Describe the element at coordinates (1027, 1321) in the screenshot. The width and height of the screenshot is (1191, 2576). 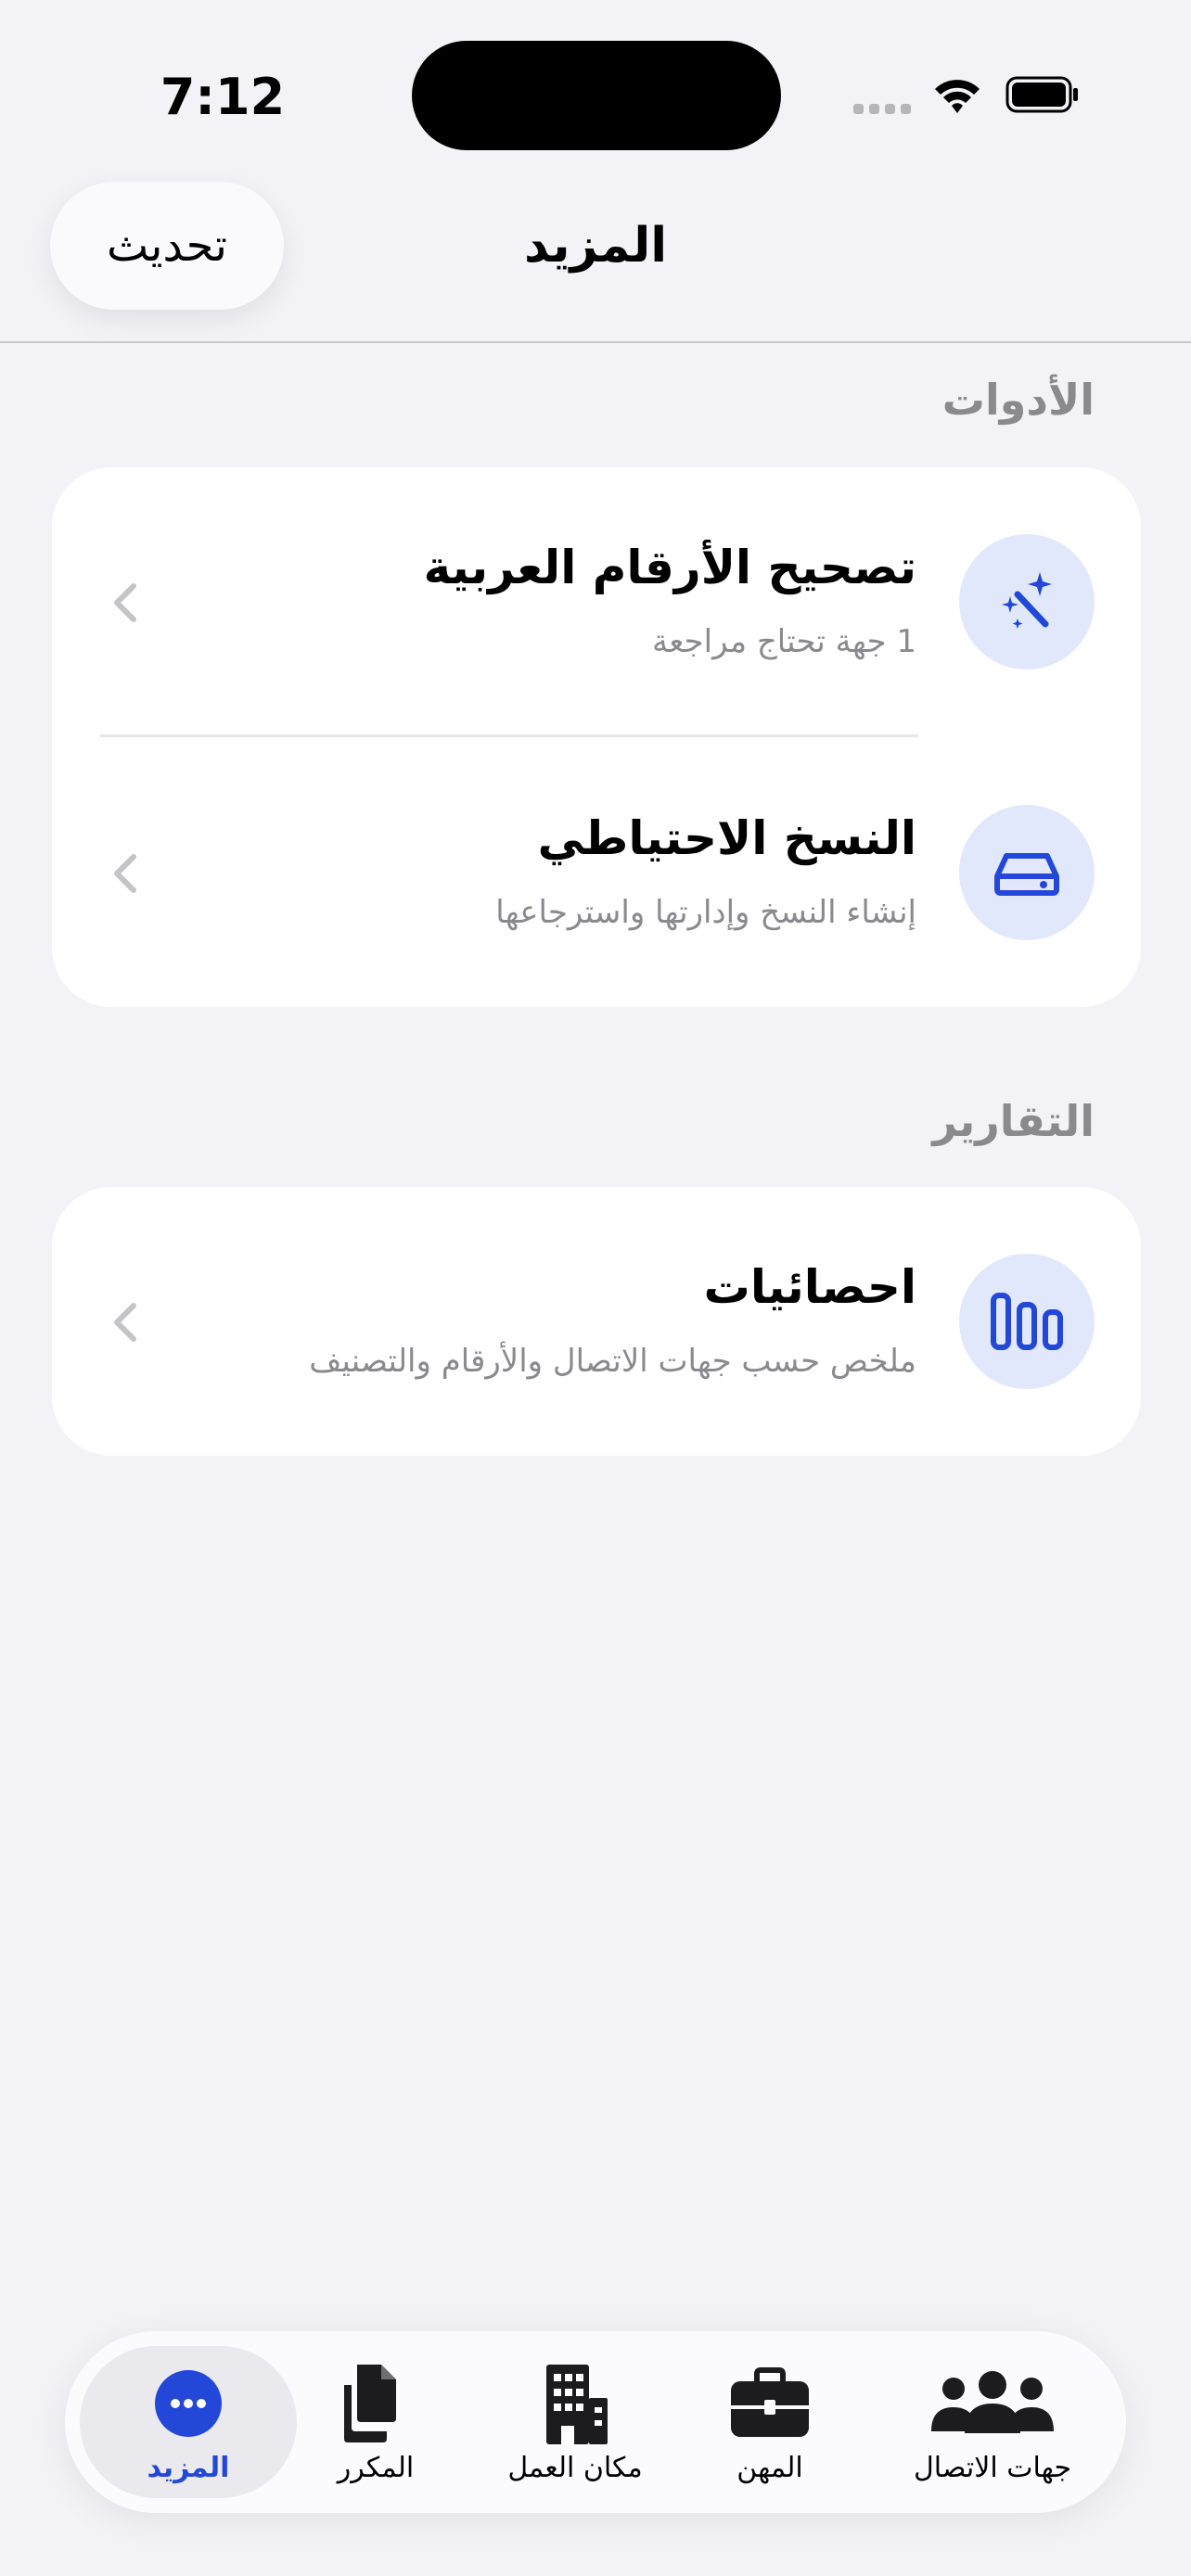
I see `stats-bars-icon` at that location.